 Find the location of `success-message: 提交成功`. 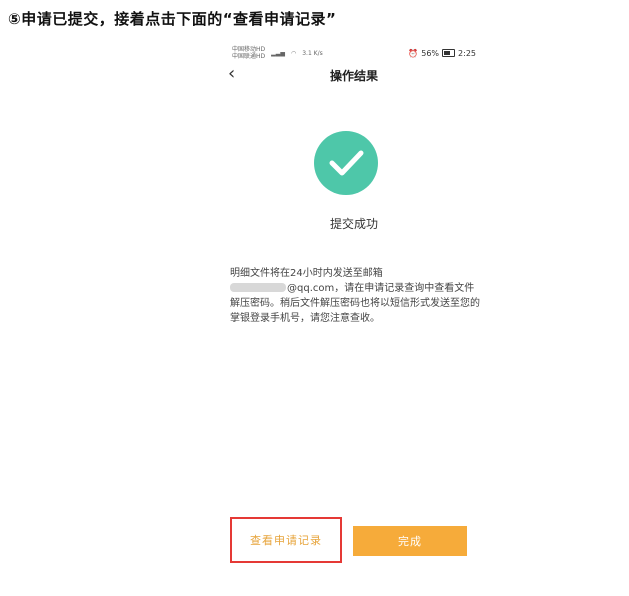

success-message: 提交成功 is located at coordinates (353, 224).